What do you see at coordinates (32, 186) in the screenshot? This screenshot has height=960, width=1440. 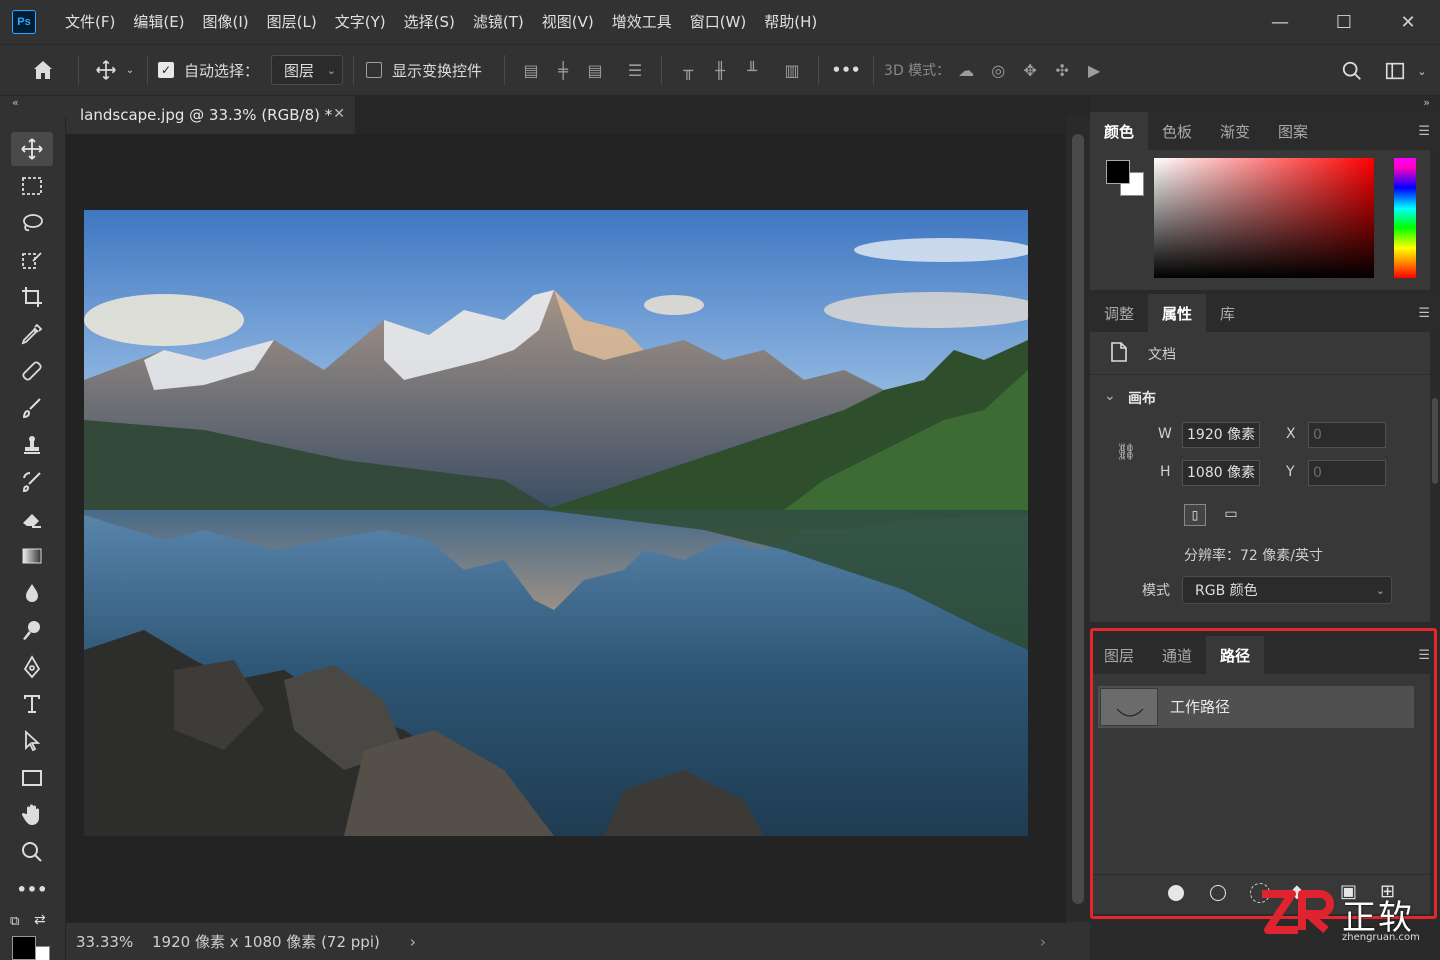 I see `marquee-tool-icon` at bounding box center [32, 186].